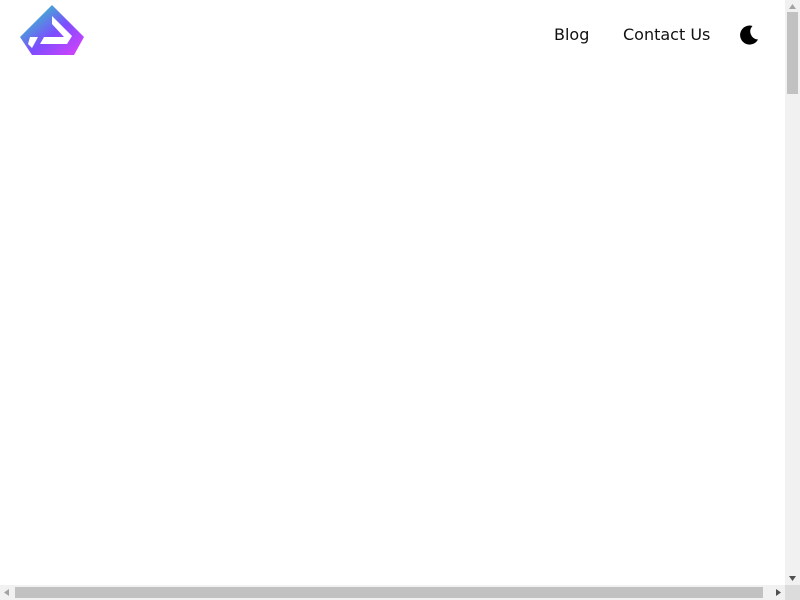  I want to click on moon-icon, so click(749, 35).